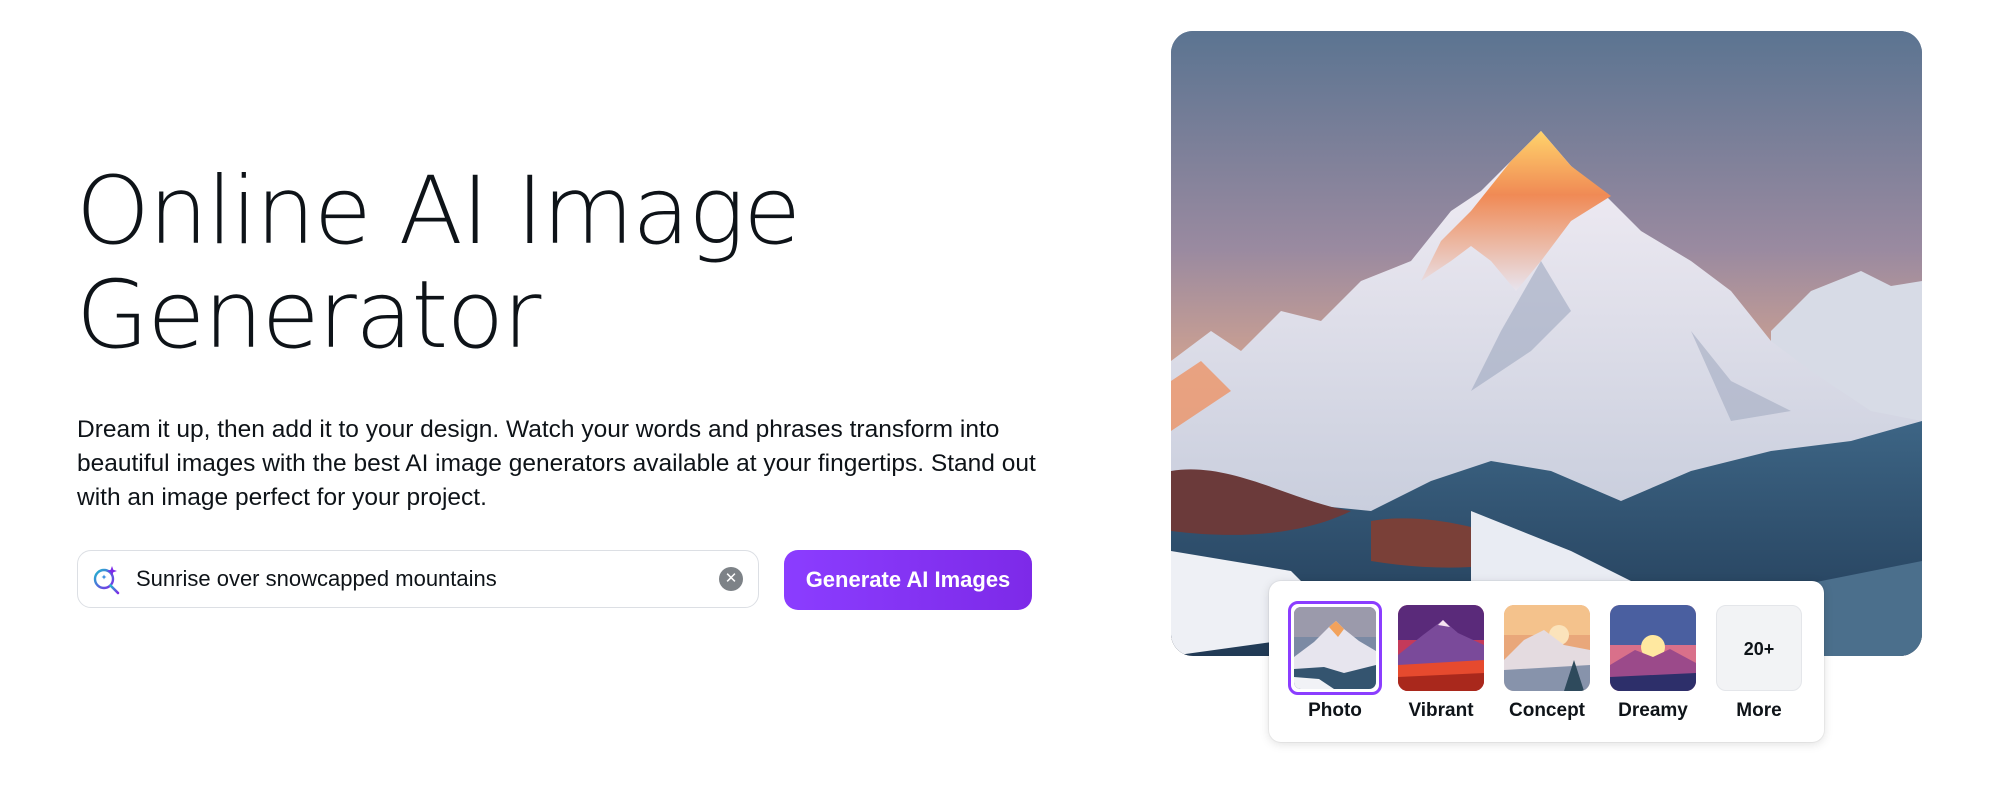 The width and height of the screenshot is (1999, 787). I want to click on generate-ai-images-button: Generate AI Images, so click(908, 580).